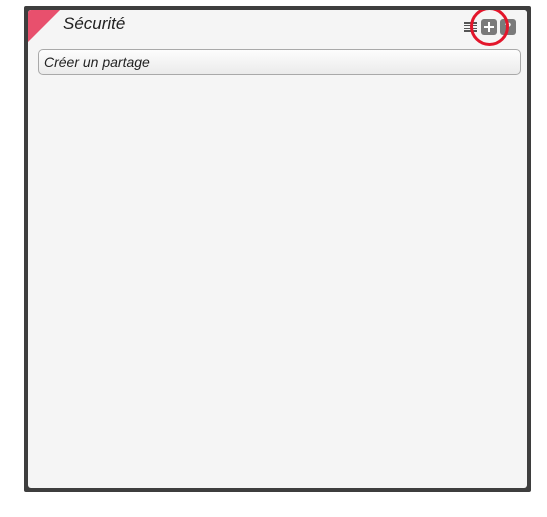  Describe the element at coordinates (94, 23) in the screenshot. I see `panel-title: Sécurité` at that location.